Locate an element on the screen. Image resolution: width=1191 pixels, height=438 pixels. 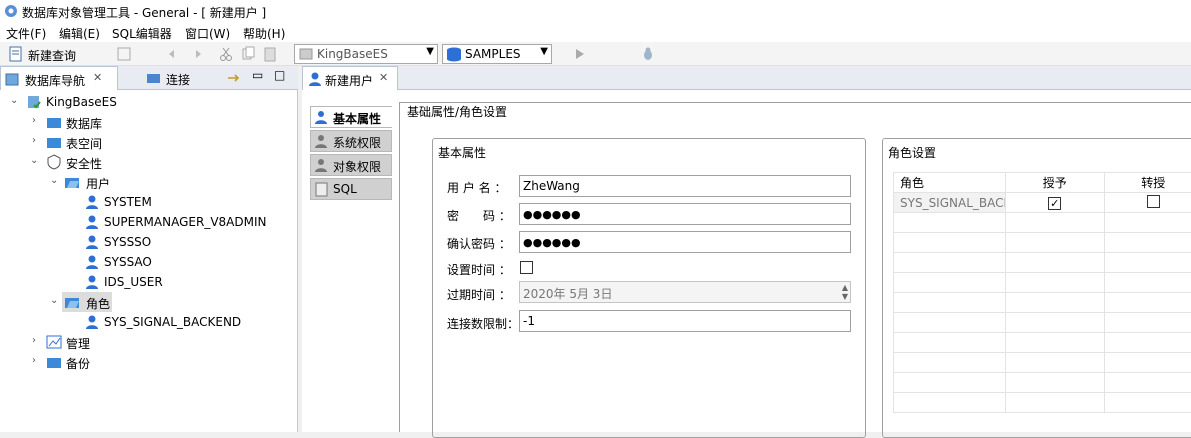
expire-time-label: 过期时间 ： is located at coordinates (479, 294).